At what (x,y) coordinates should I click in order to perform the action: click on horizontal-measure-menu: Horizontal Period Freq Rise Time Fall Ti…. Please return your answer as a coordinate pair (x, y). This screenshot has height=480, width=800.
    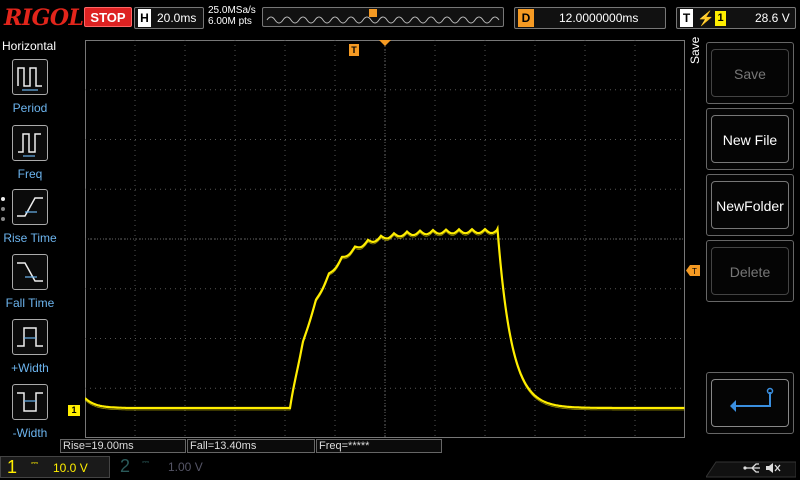
    Looking at the image, I should click on (30, 245).